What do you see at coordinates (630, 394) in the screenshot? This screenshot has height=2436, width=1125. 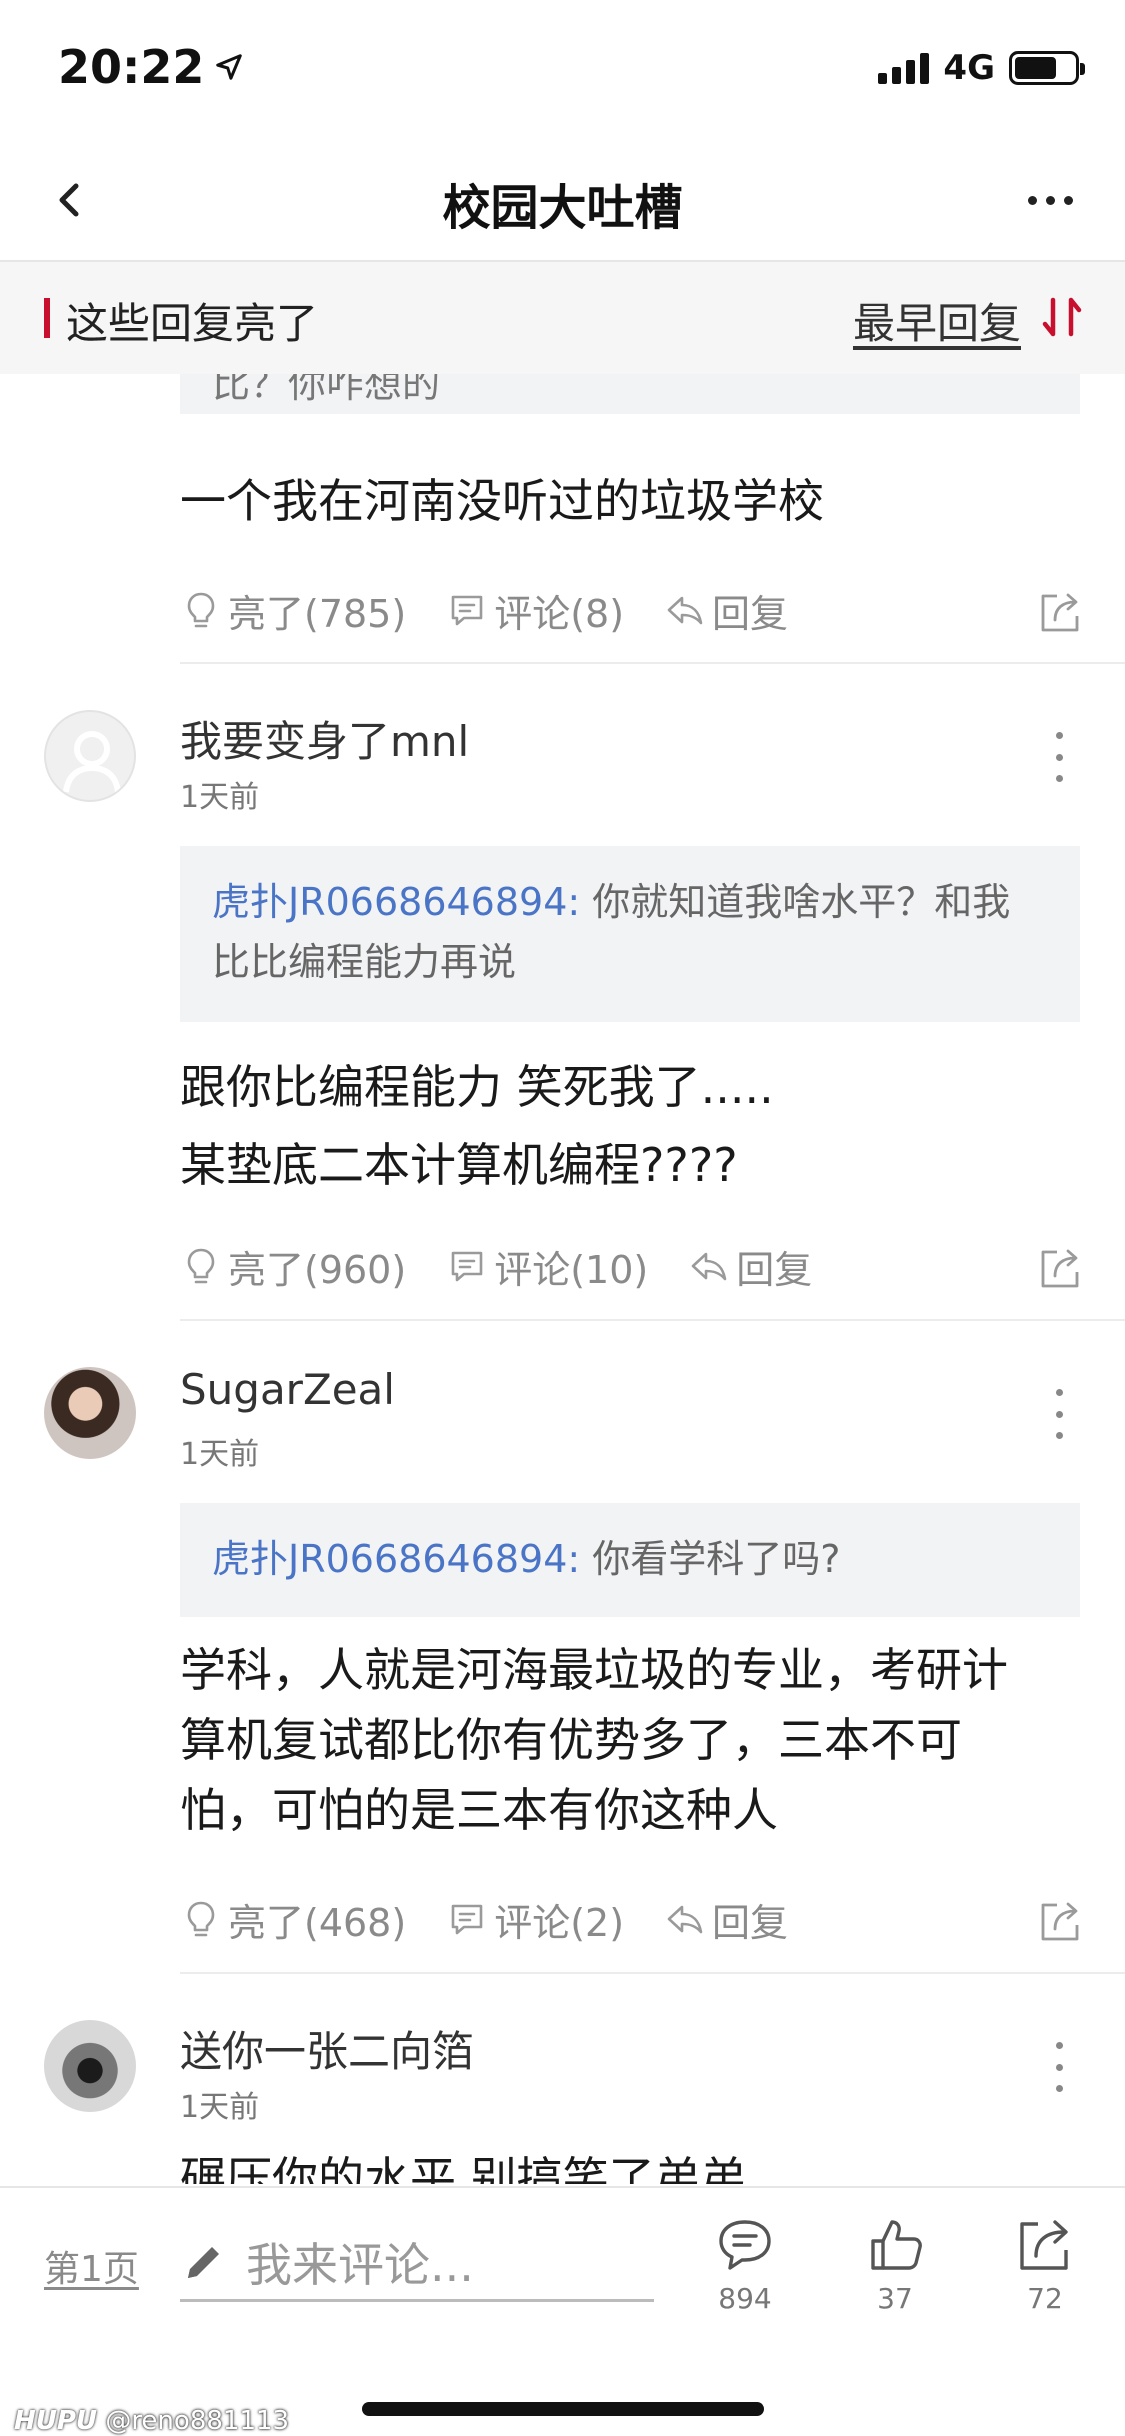 I see `quote-block: 比？你咋想的` at bounding box center [630, 394].